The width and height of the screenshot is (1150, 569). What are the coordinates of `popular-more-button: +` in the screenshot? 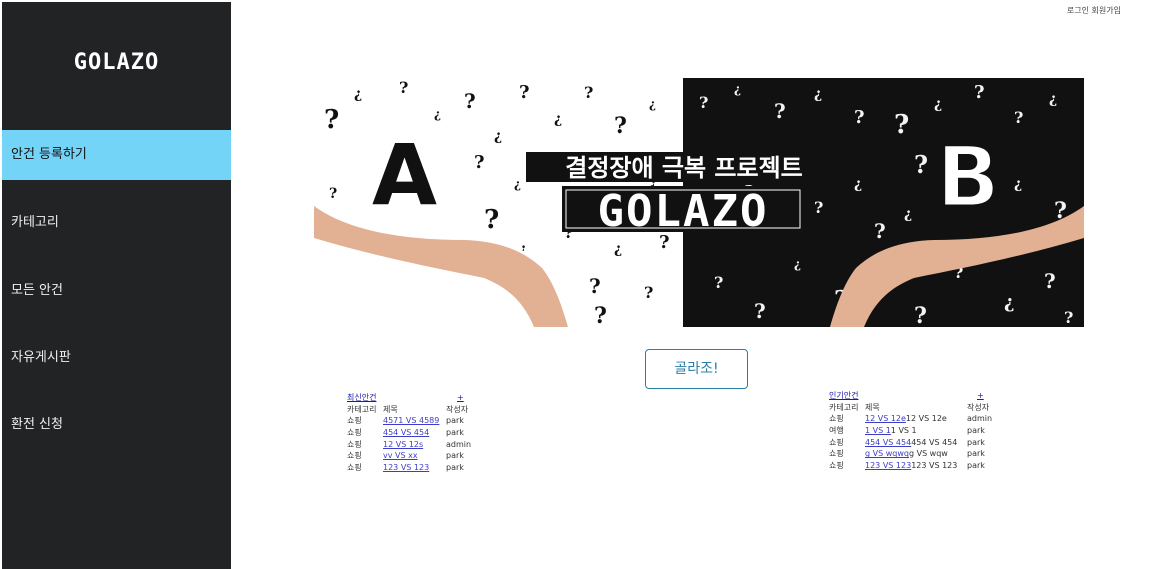 It's located at (980, 396).